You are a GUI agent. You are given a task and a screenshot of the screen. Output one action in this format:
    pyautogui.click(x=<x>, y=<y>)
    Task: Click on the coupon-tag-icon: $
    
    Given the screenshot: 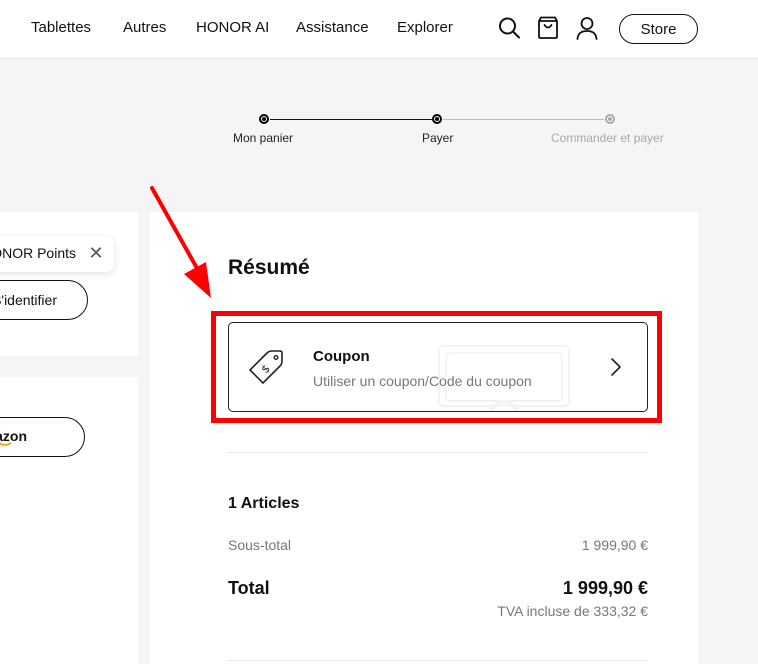 What is the action you would take?
    pyautogui.click(x=266, y=367)
    